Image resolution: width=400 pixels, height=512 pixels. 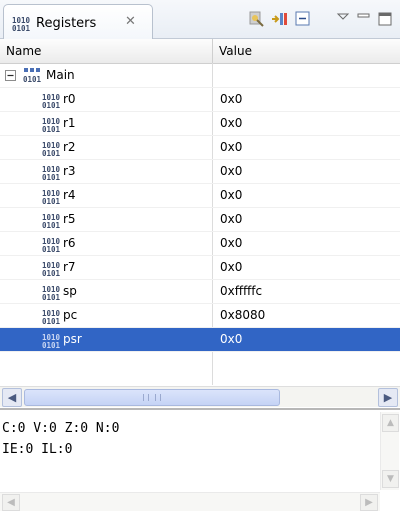 I want to click on table-header: Name Value, so click(x=200, y=51).